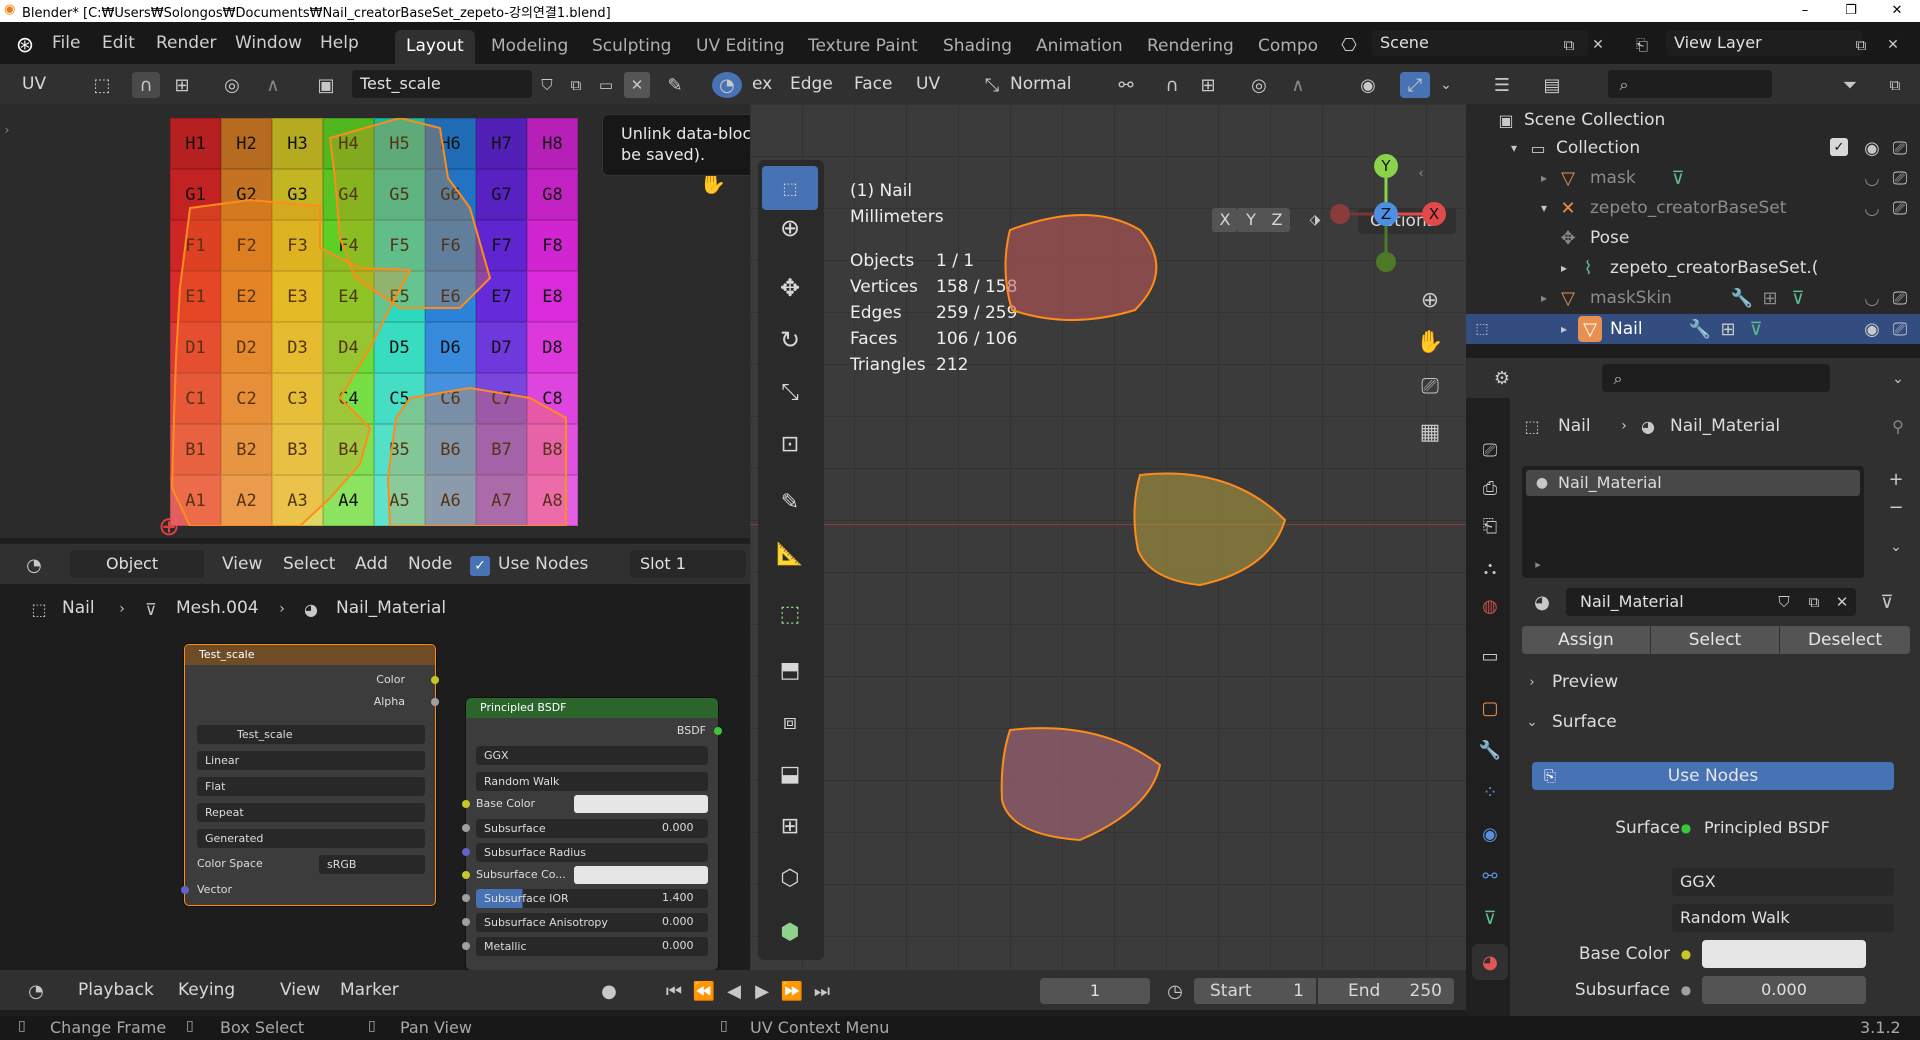 The height and width of the screenshot is (1040, 1920). I want to click on armature-render-icon: ⎚, so click(1900, 208).